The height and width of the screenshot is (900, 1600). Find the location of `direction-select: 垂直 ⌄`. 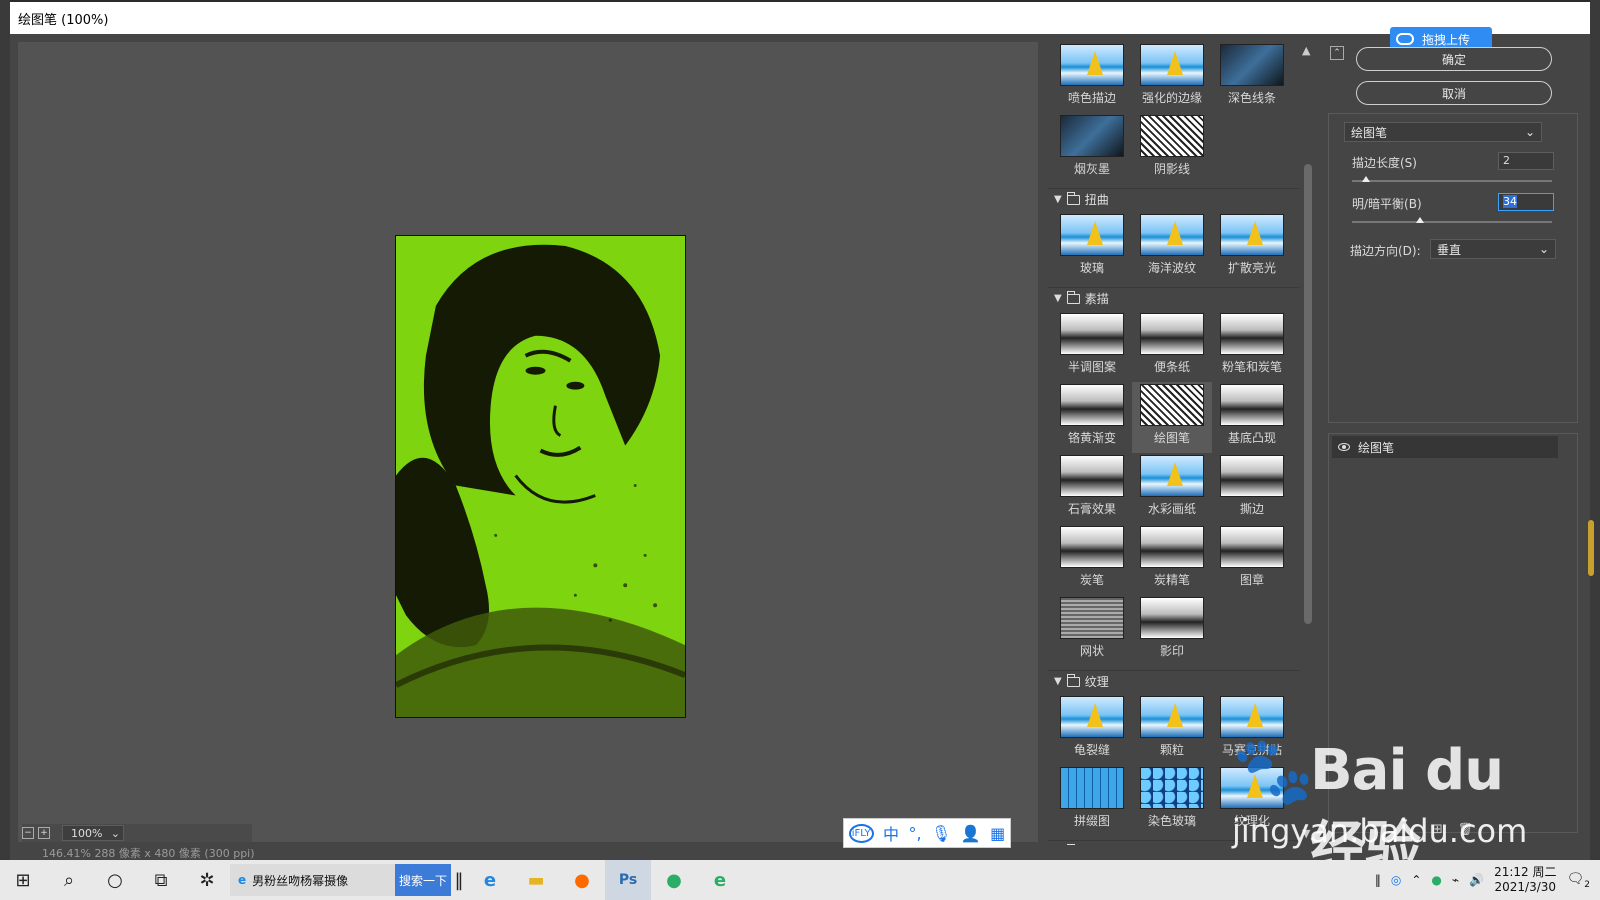

direction-select: 垂直 ⌄ is located at coordinates (1493, 249).